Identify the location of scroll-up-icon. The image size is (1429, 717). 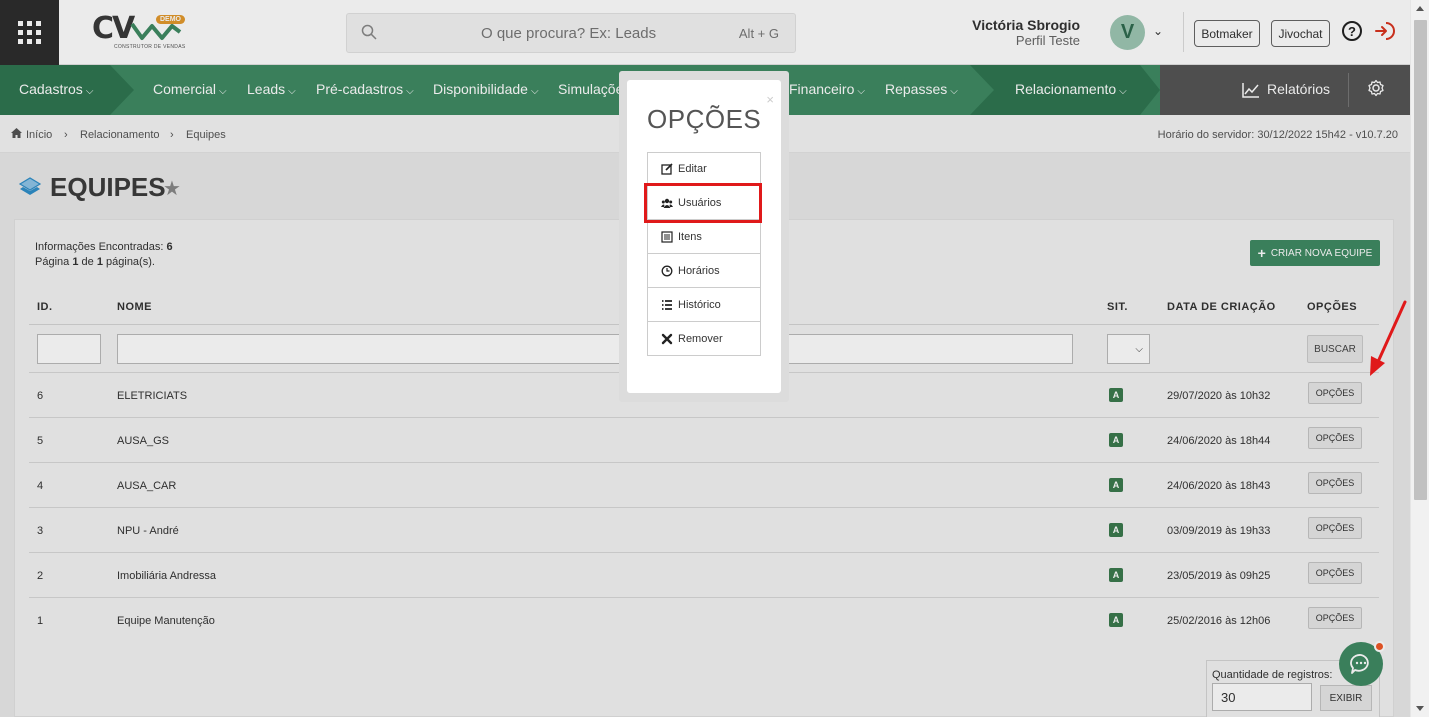
(1420, 8).